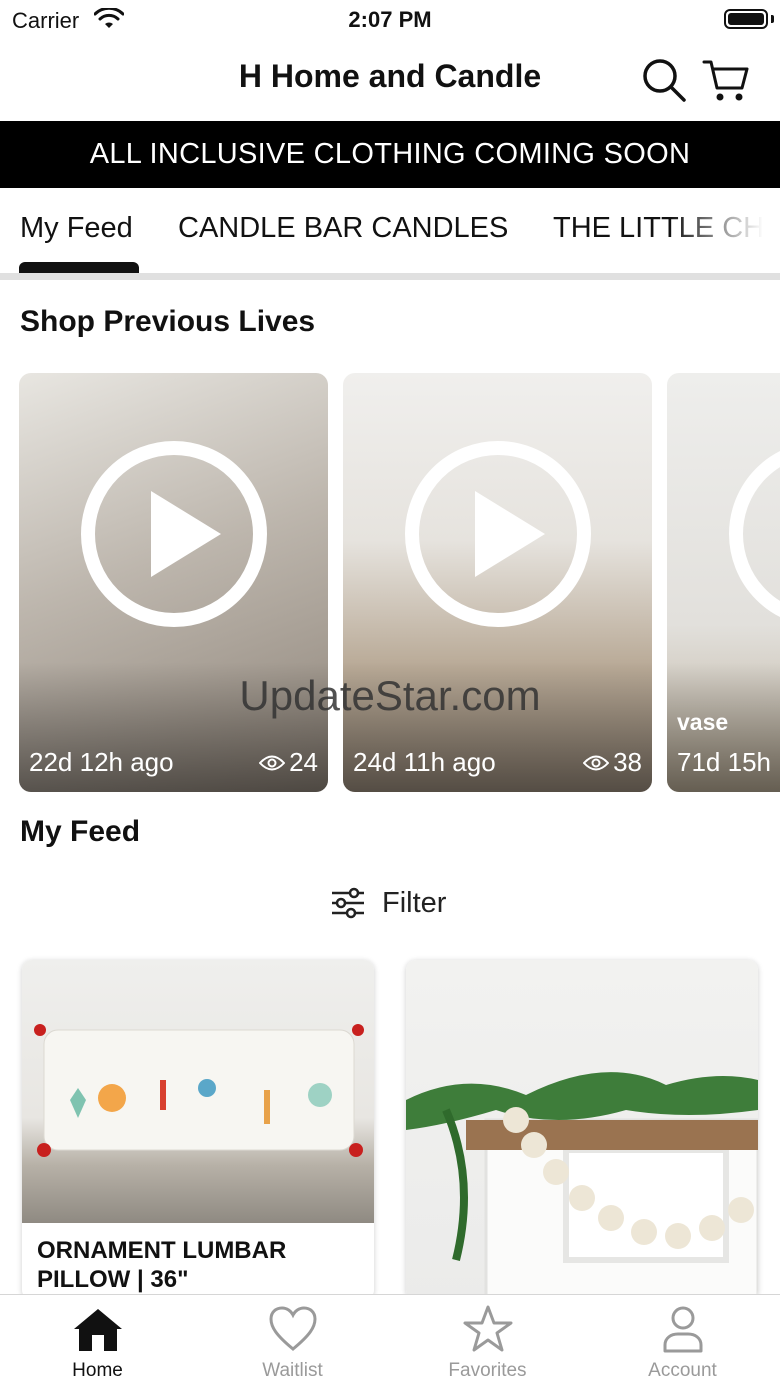 Image resolution: width=780 pixels, height=1387 pixels. I want to click on watermark: UpdateStar.com, so click(390, 695).